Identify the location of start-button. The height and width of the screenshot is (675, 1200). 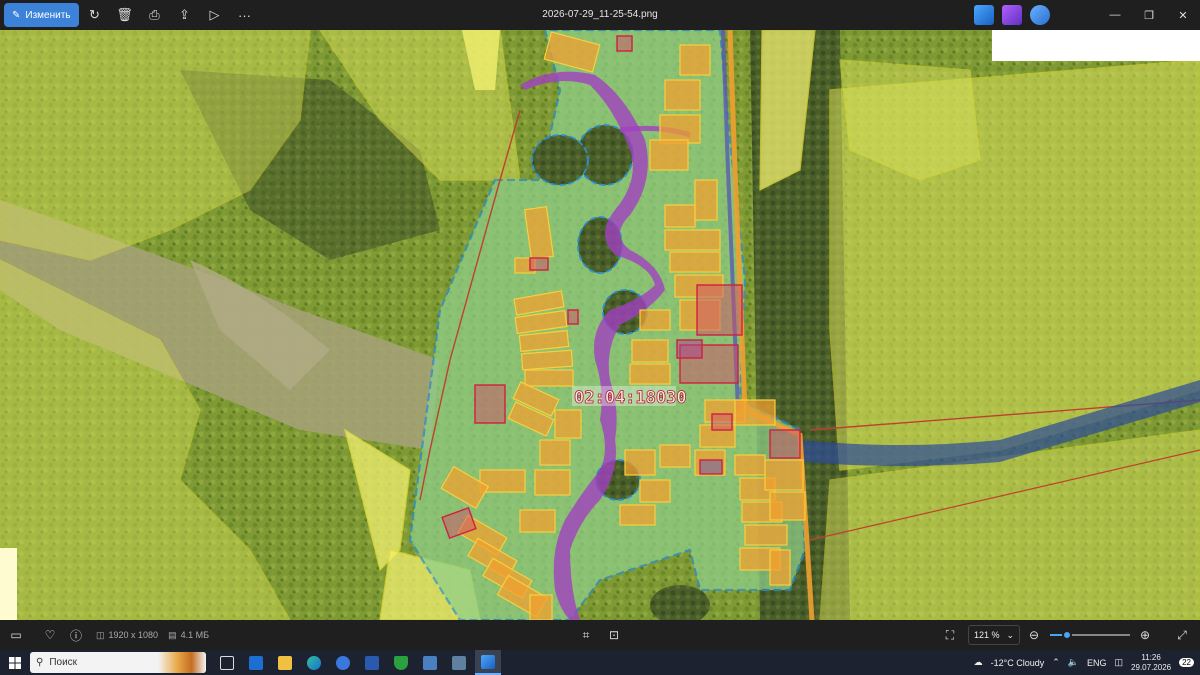
(15, 662).